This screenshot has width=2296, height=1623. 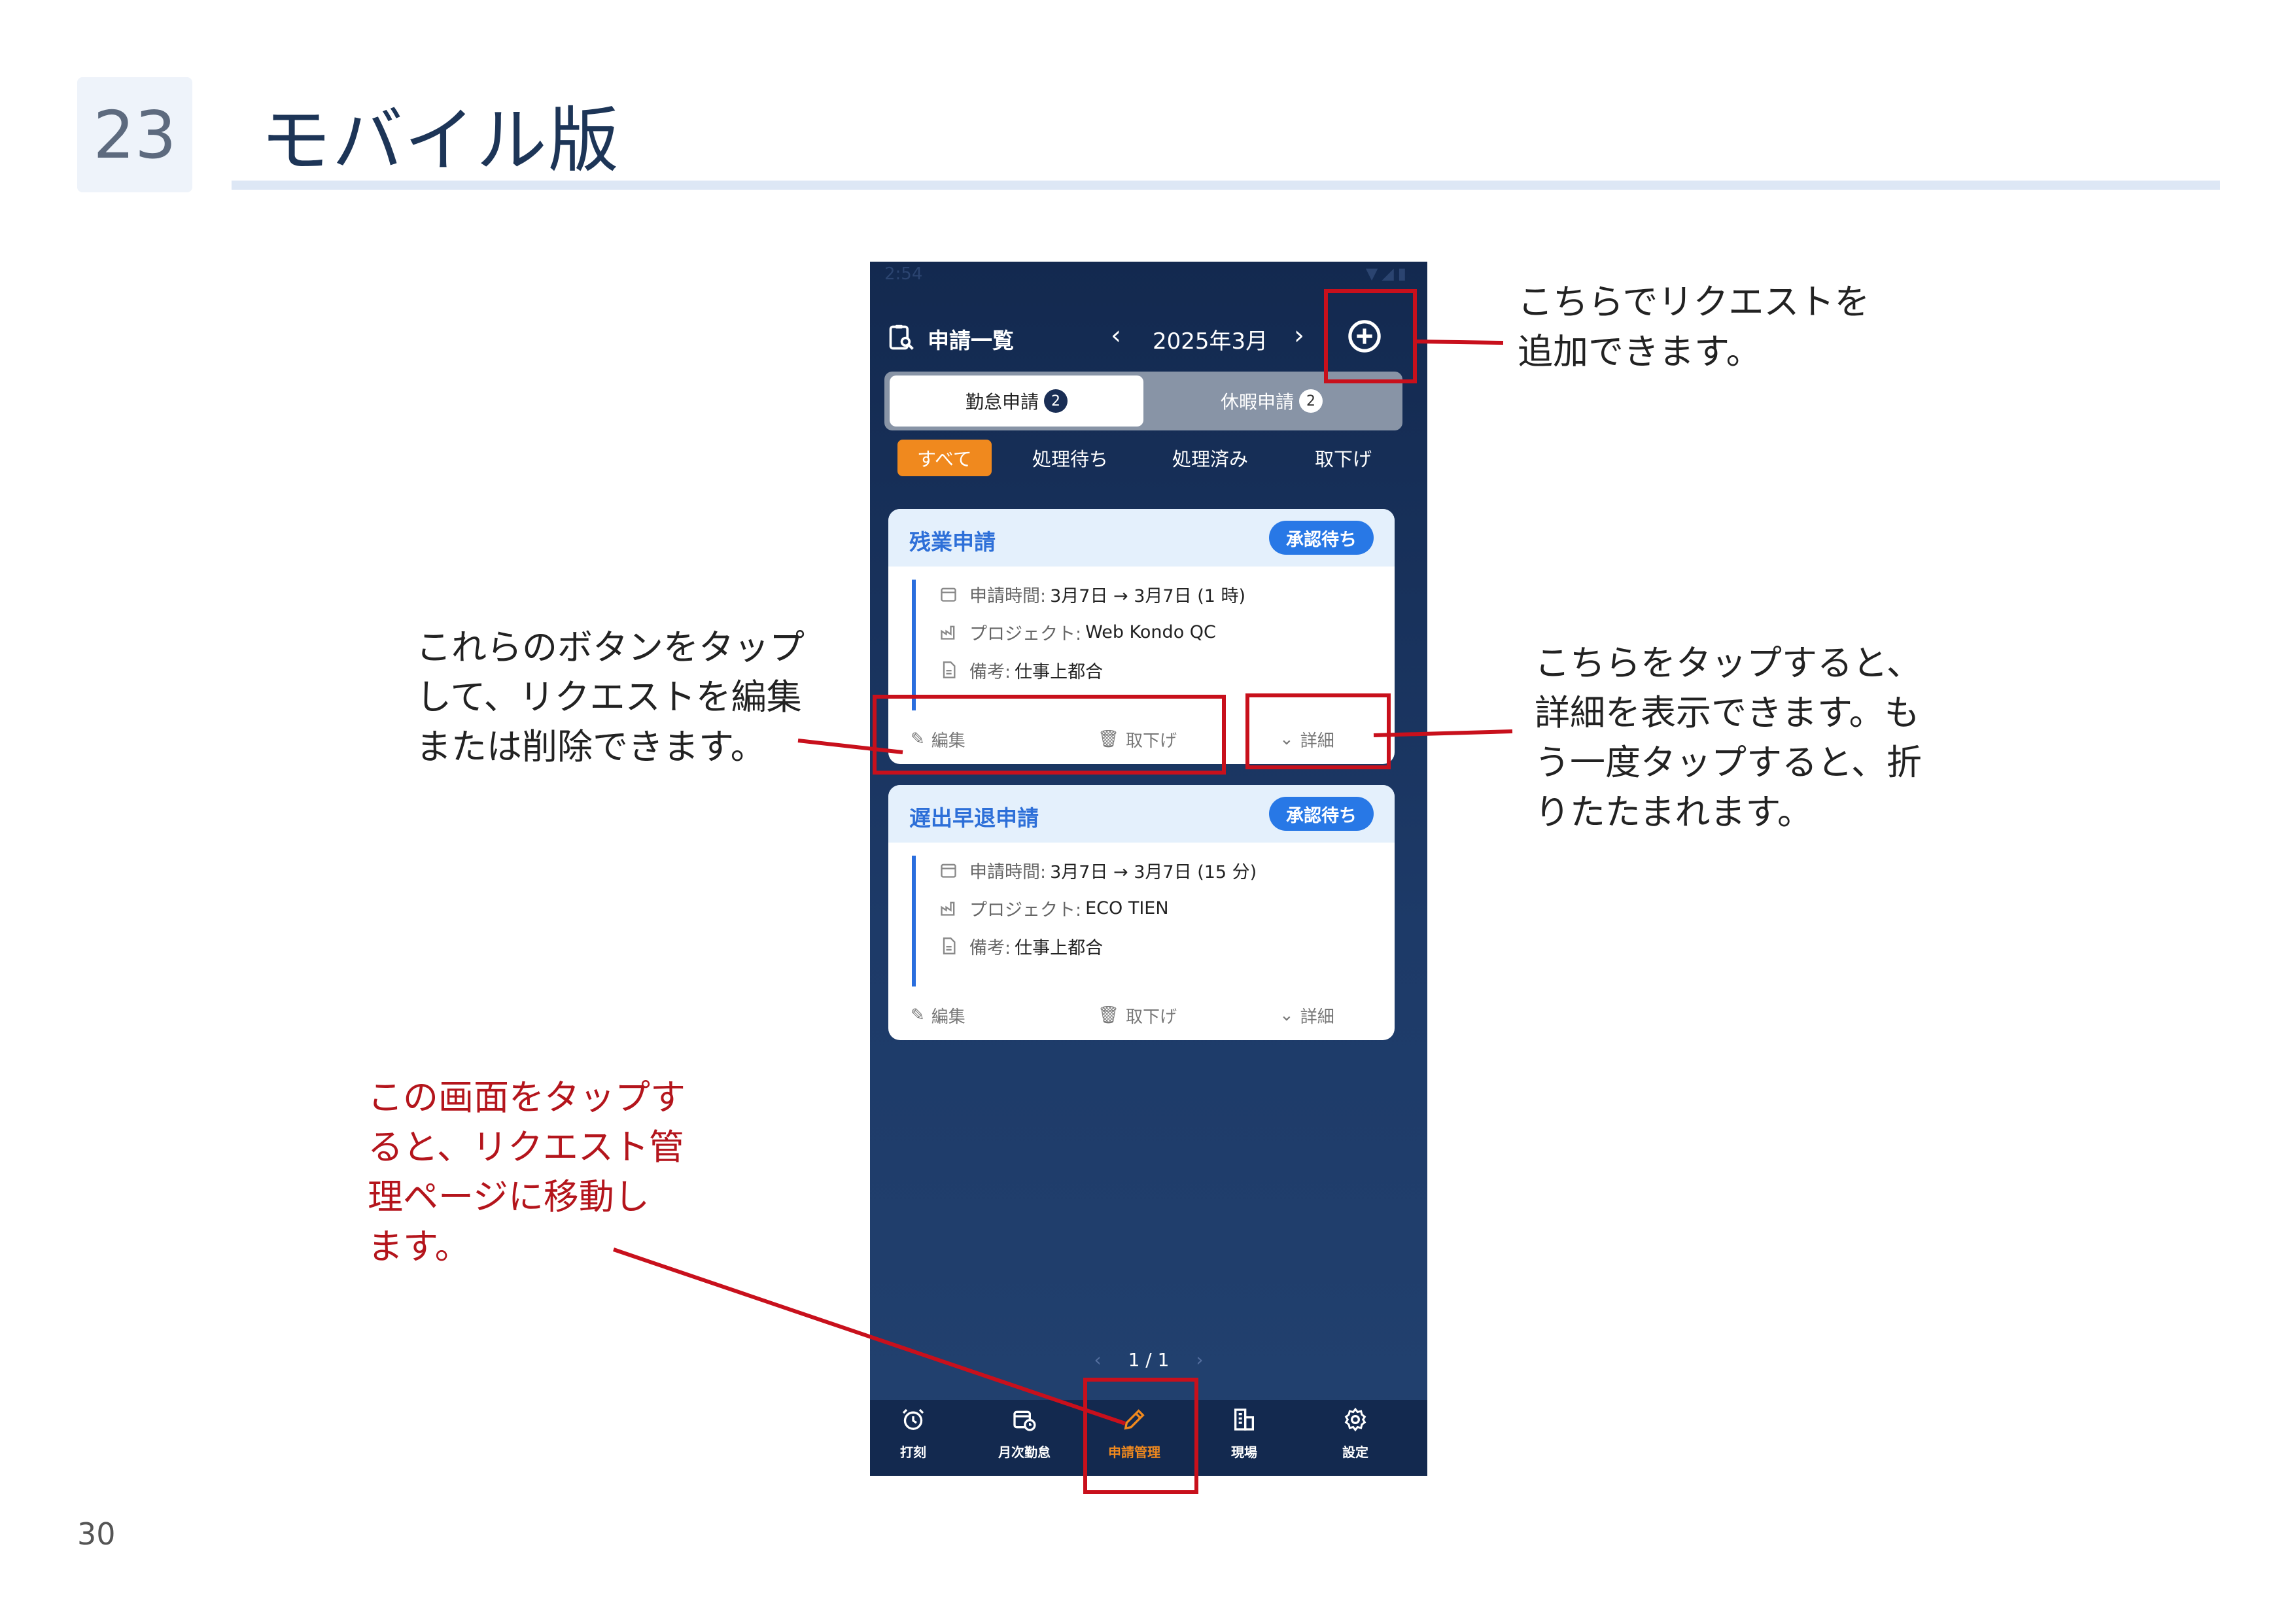 What do you see at coordinates (913, 1419) in the screenshot?
I see `alarm-clock-icon` at bounding box center [913, 1419].